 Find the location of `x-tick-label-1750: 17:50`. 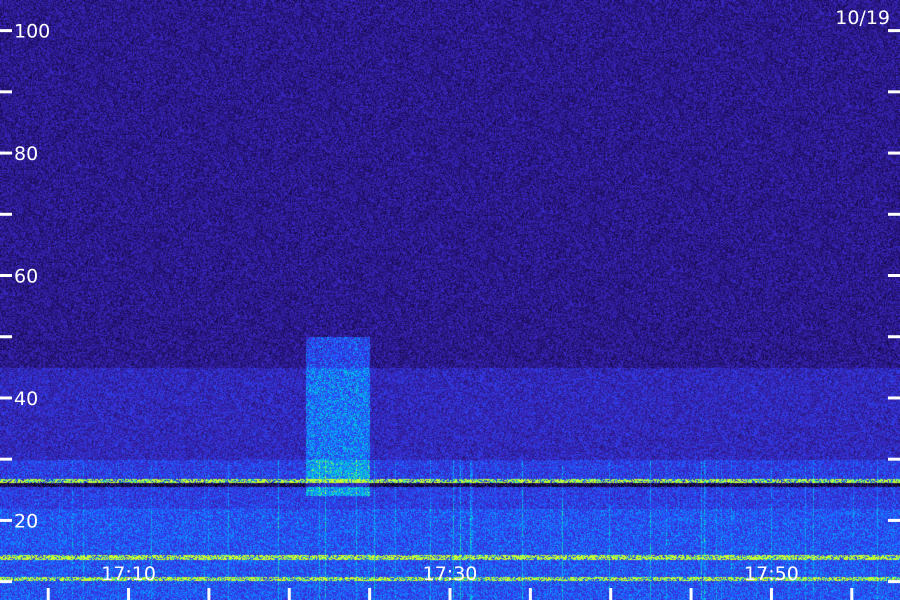

x-tick-label-1750: 17:50 is located at coordinates (771, 574).